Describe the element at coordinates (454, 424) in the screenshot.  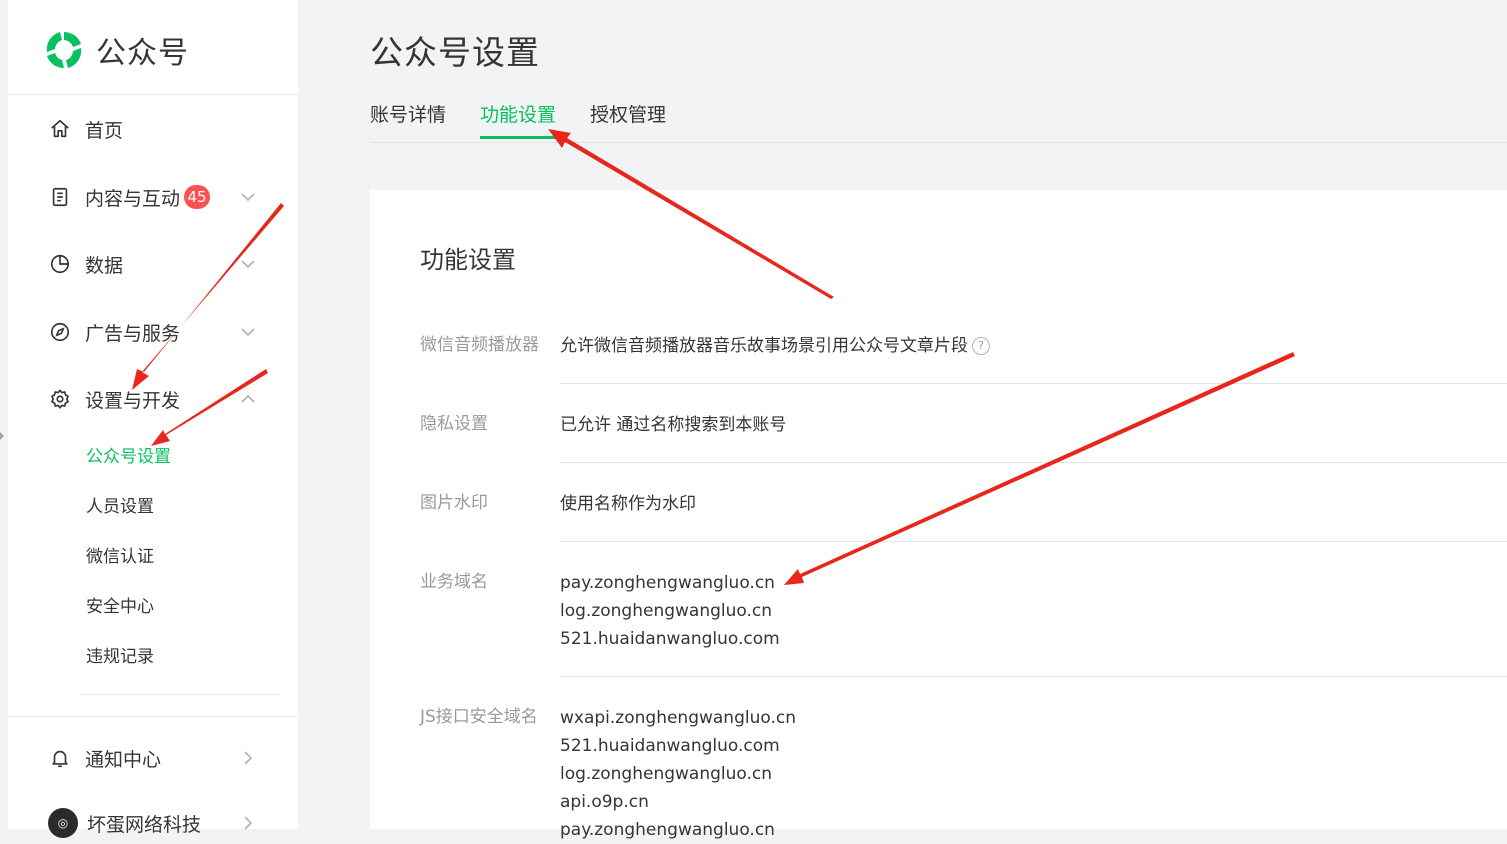
I see `setting-label: 隐私设置` at that location.